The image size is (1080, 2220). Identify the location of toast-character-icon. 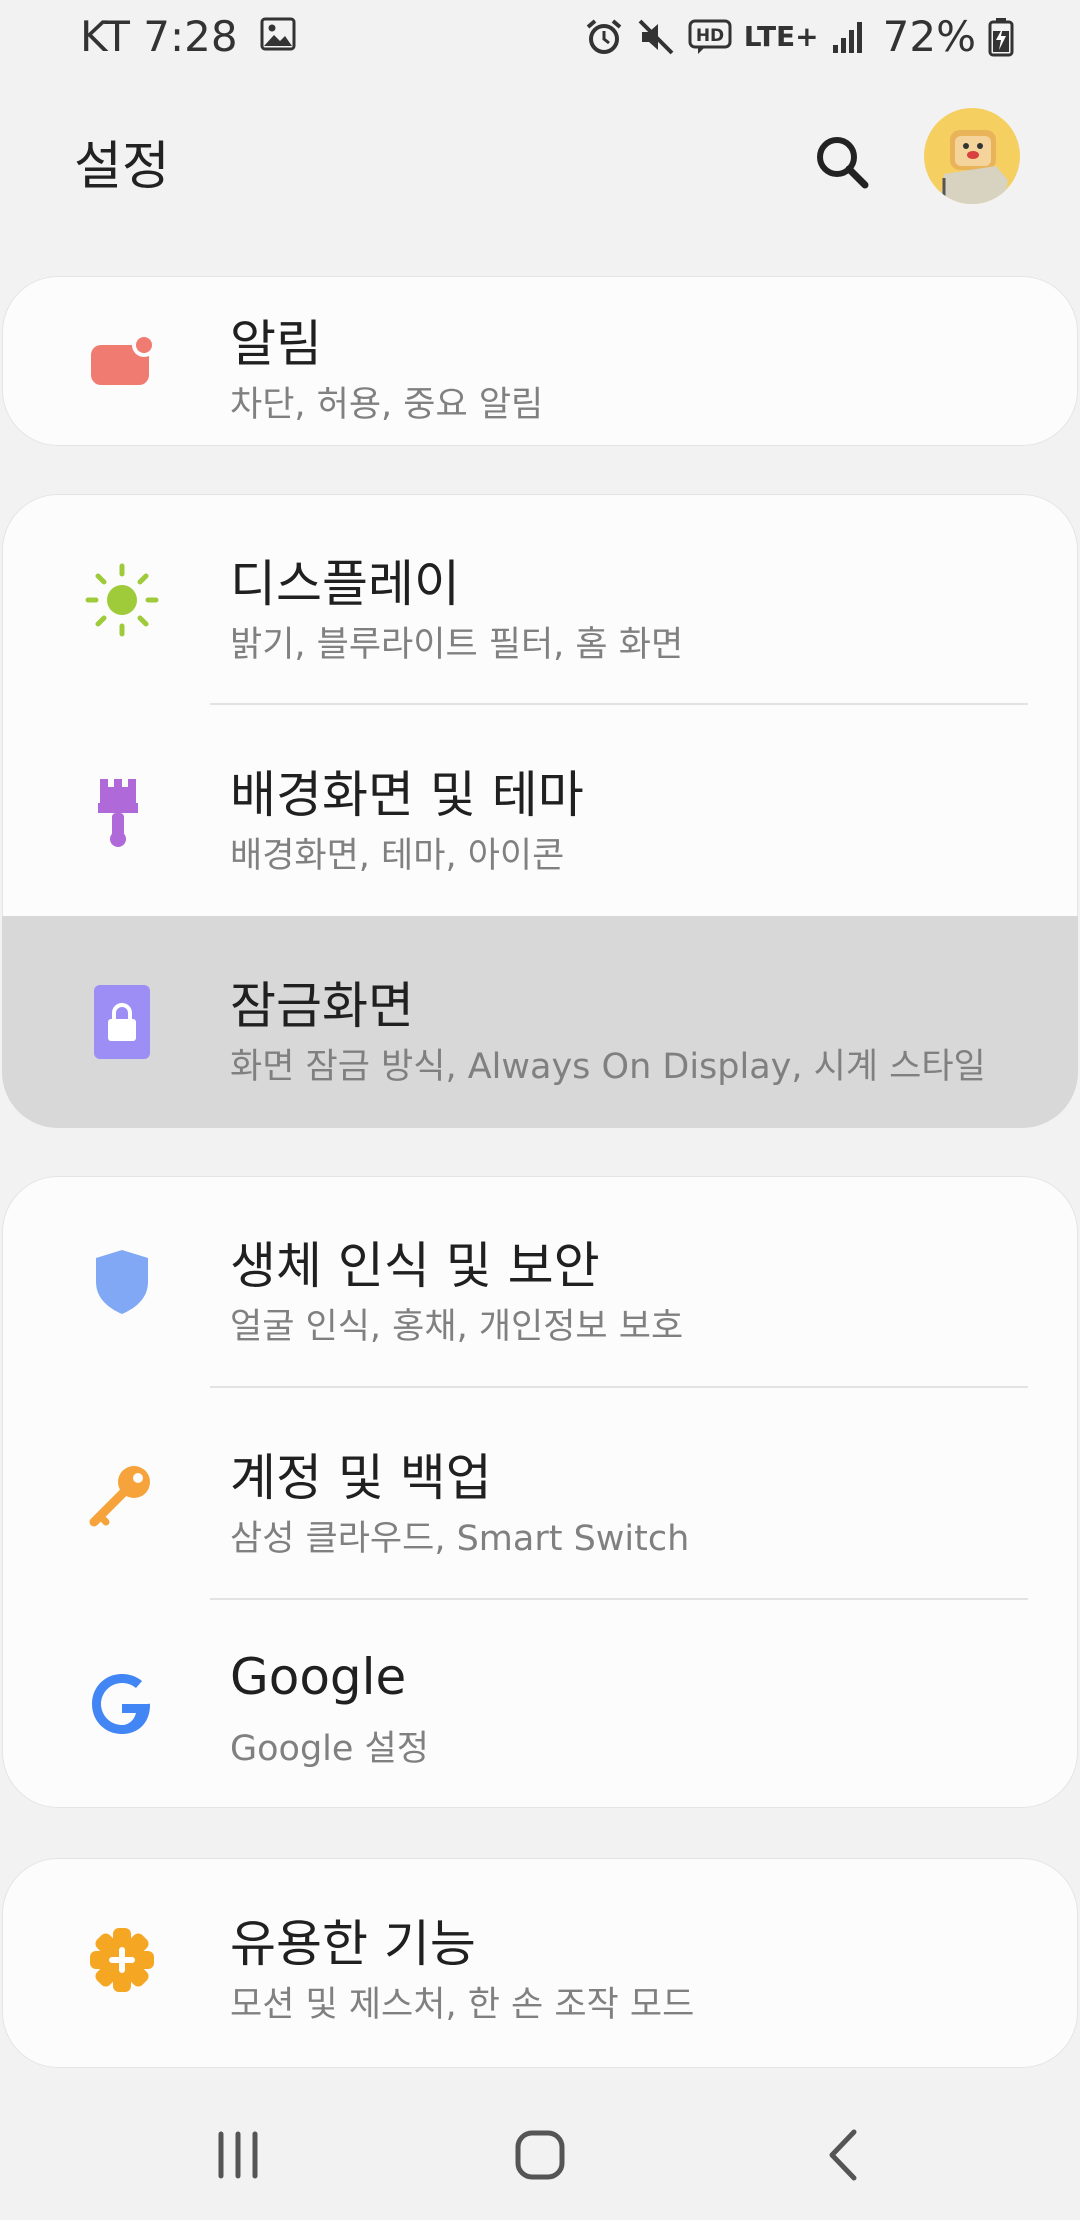
(974, 167).